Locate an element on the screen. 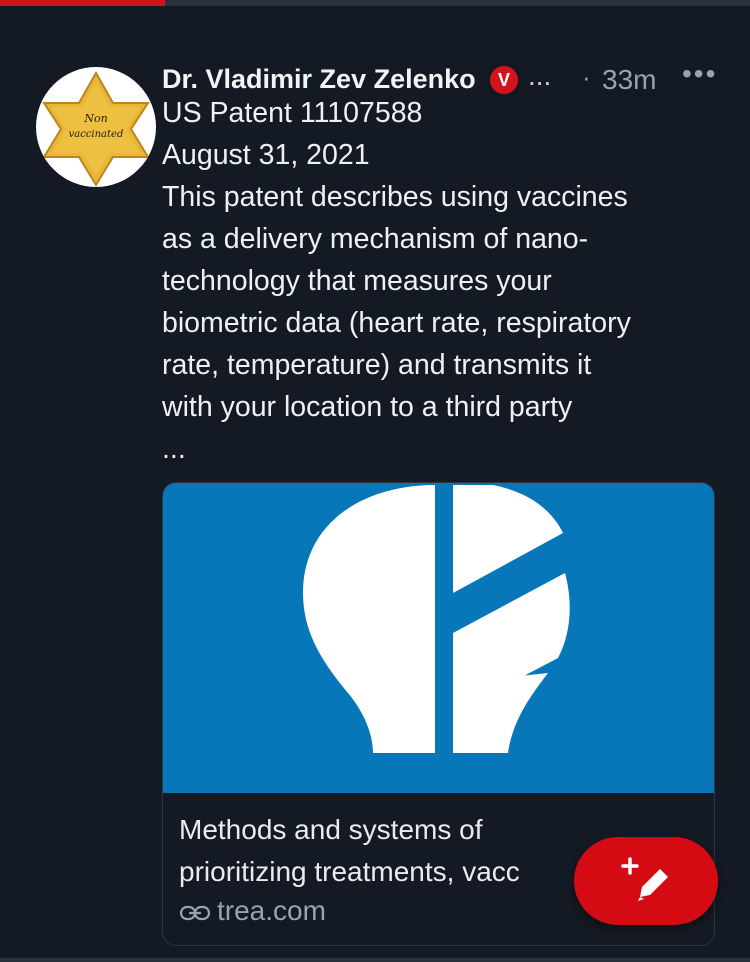 The width and height of the screenshot is (750, 962). post-line: with your location to a third party is located at coordinates (367, 407).